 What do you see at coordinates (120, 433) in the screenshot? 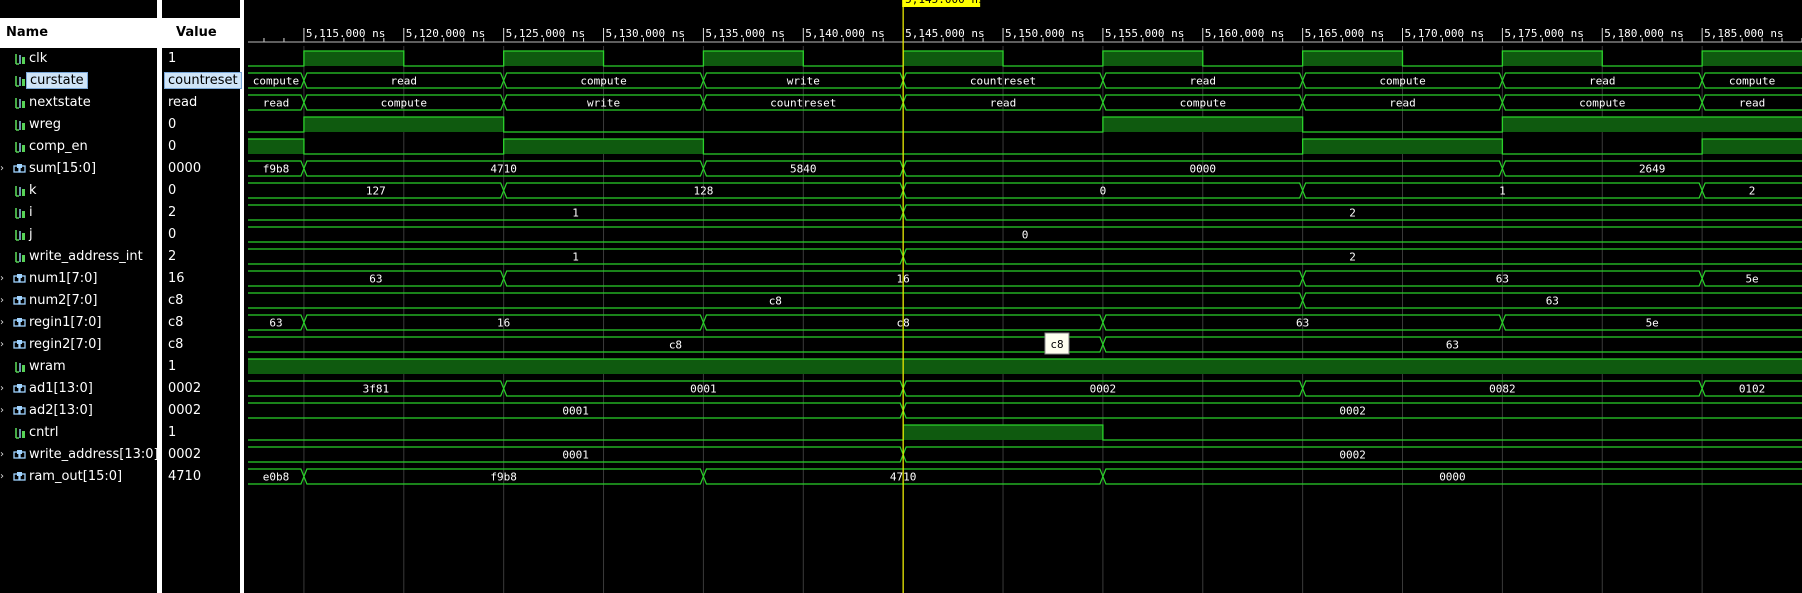
I see `signal-row: cntrl 1` at bounding box center [120, 433].